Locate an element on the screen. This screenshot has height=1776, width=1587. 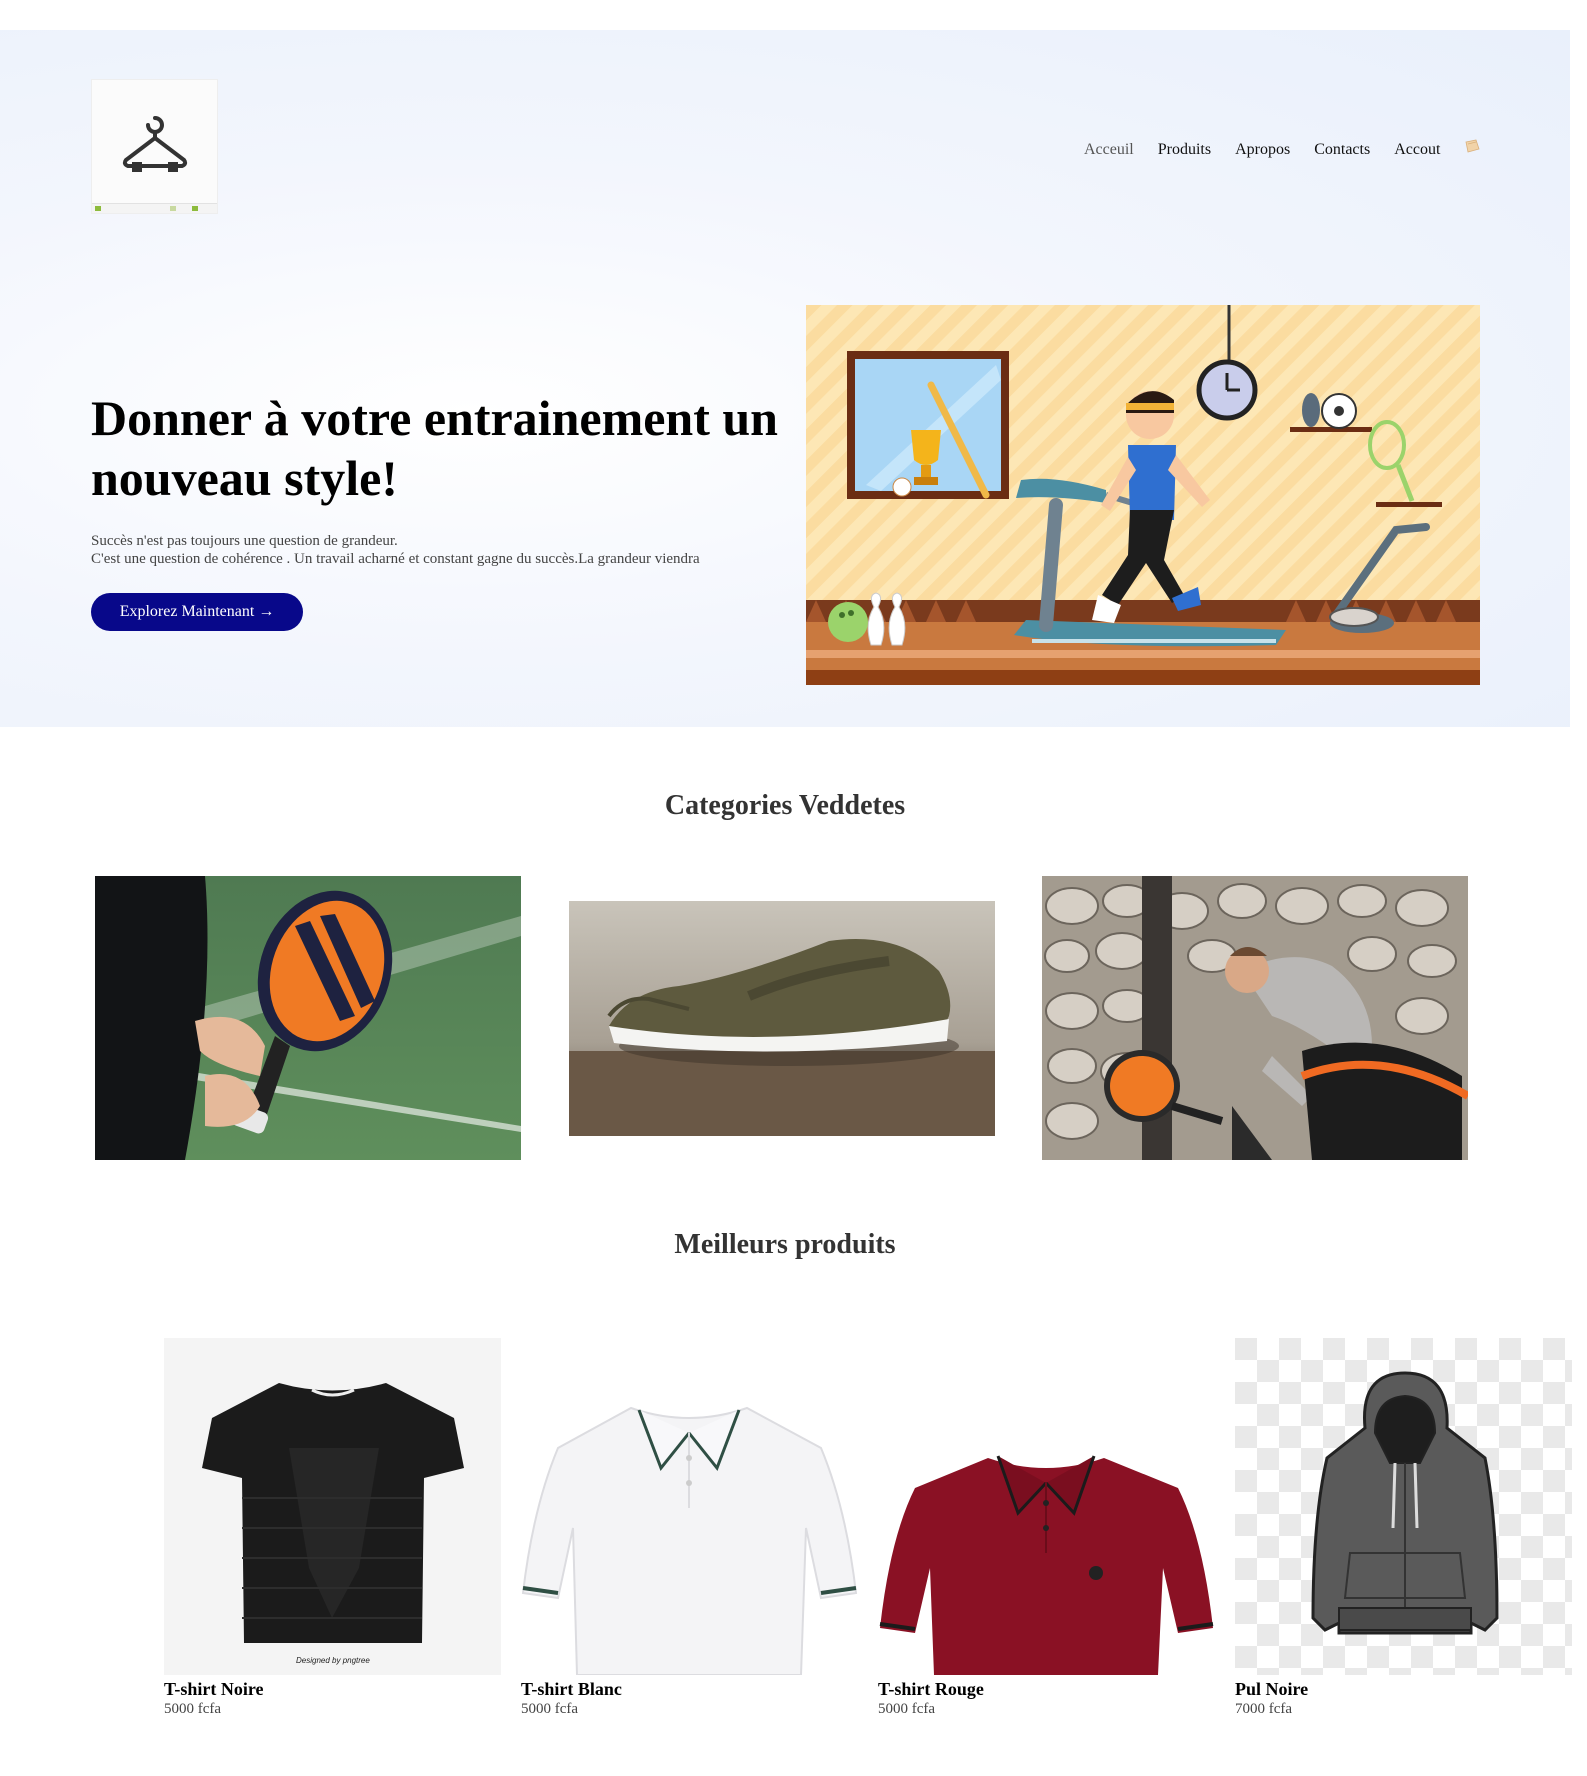
product-name: T-shirt Noire is located at coordinates (332, 1689).